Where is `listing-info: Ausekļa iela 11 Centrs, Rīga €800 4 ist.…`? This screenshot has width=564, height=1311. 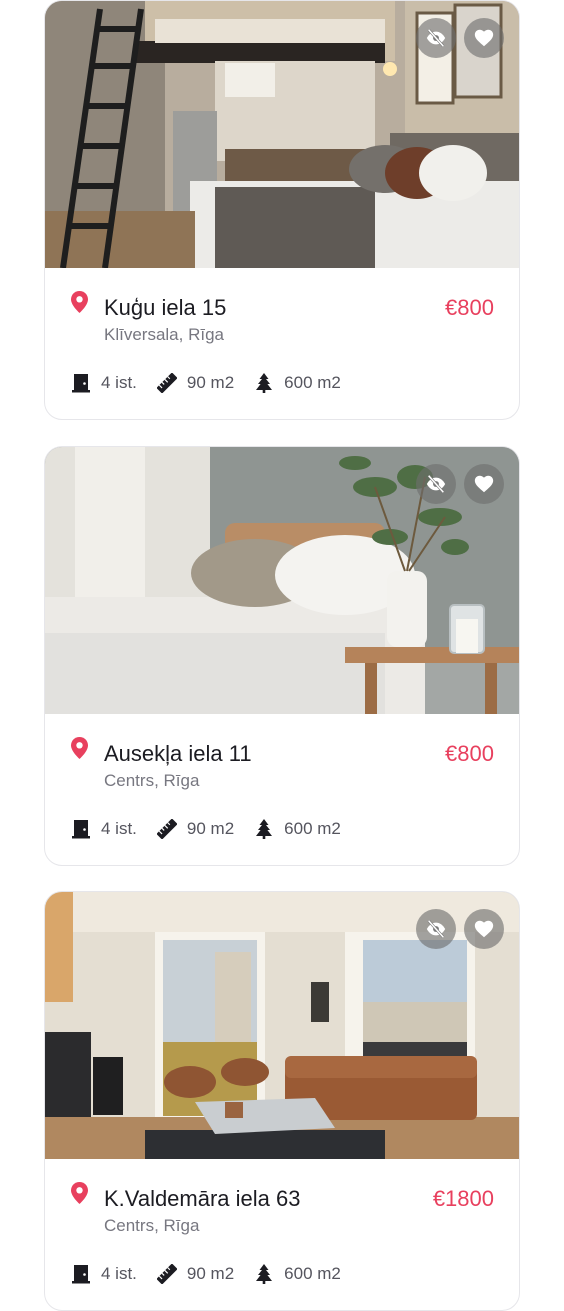 listing-info: Ausekļa iela 11 Centrs, Rīga €800 4 ist.… is located at coordinates (282, 789).